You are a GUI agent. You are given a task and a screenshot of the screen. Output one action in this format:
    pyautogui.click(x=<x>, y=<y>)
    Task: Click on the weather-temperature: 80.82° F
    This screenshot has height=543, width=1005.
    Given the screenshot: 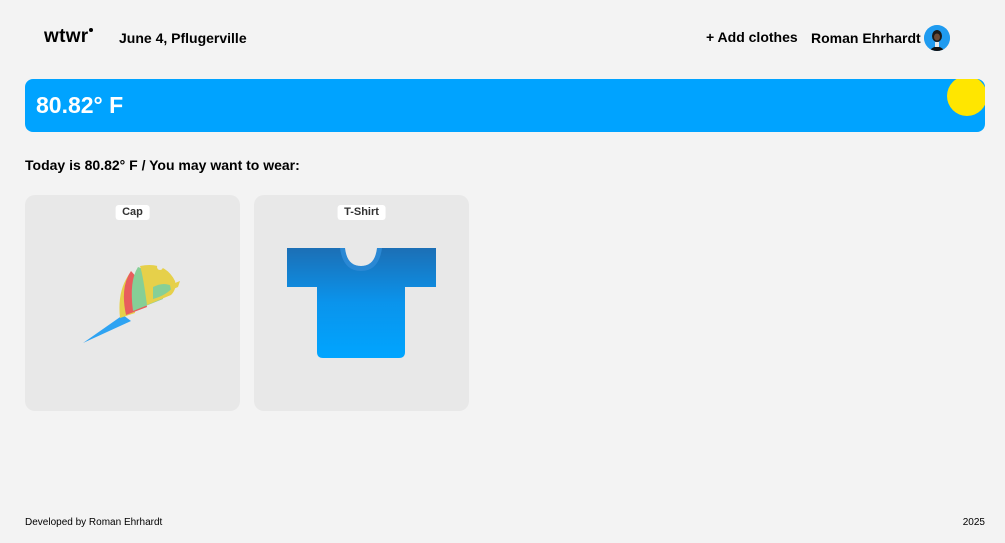 What is the action you would take?
    pyautogui.click(x=80, y=105)
    